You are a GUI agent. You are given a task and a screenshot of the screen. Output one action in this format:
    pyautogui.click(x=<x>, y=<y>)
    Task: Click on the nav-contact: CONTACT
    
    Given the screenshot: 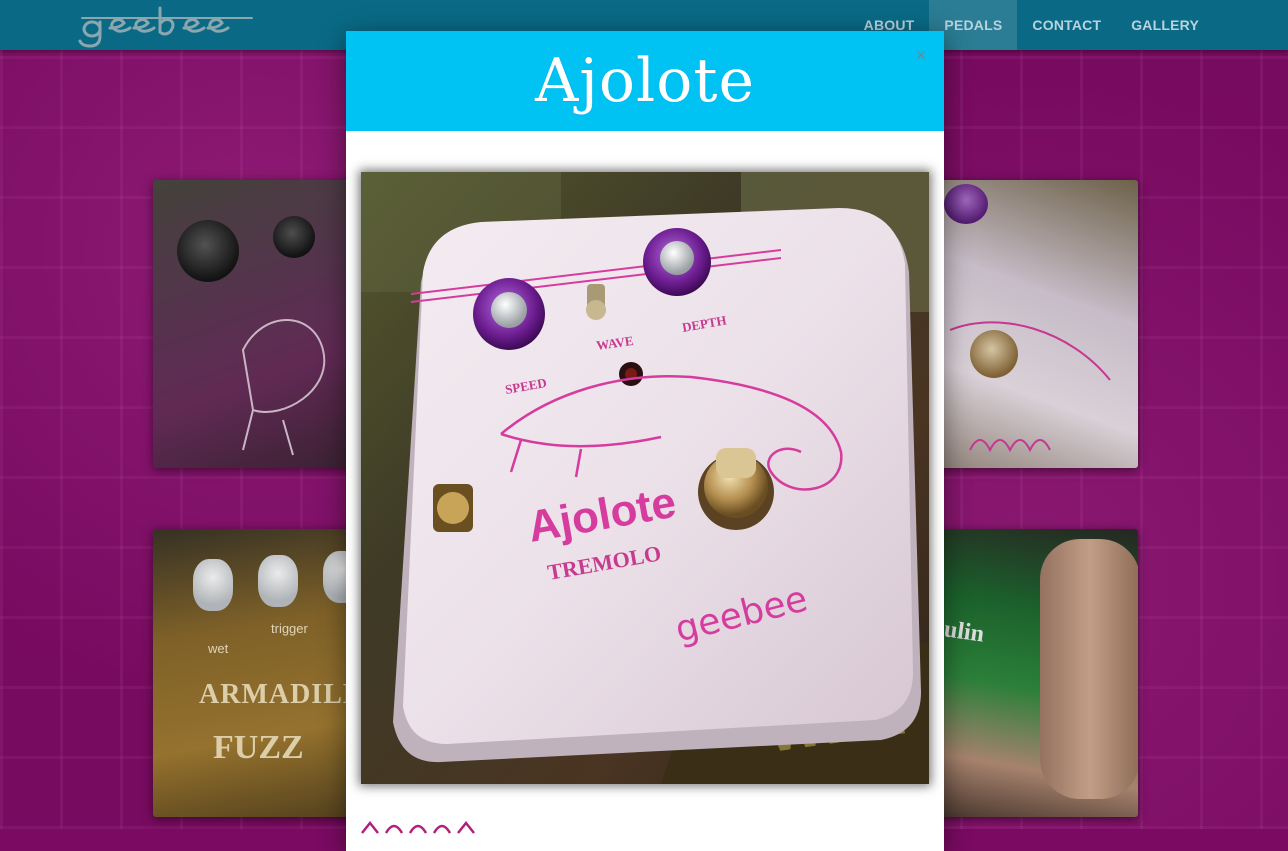 What is the action you would take?
    pyautogui.click(x=1066, y=25)
    